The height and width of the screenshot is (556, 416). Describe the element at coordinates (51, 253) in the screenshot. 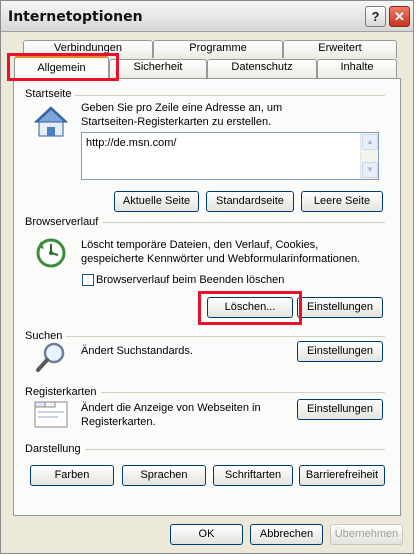

I see `history-clock-icon` at that location.